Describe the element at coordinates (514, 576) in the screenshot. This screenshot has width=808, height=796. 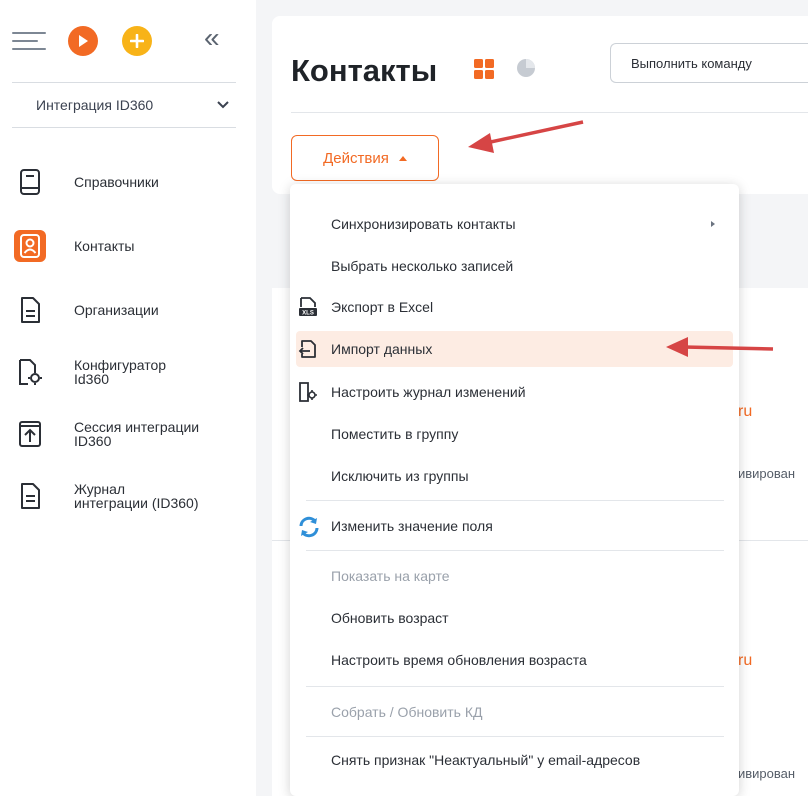
I see `menu-item-show-on-map: Показать на карте` at that location.